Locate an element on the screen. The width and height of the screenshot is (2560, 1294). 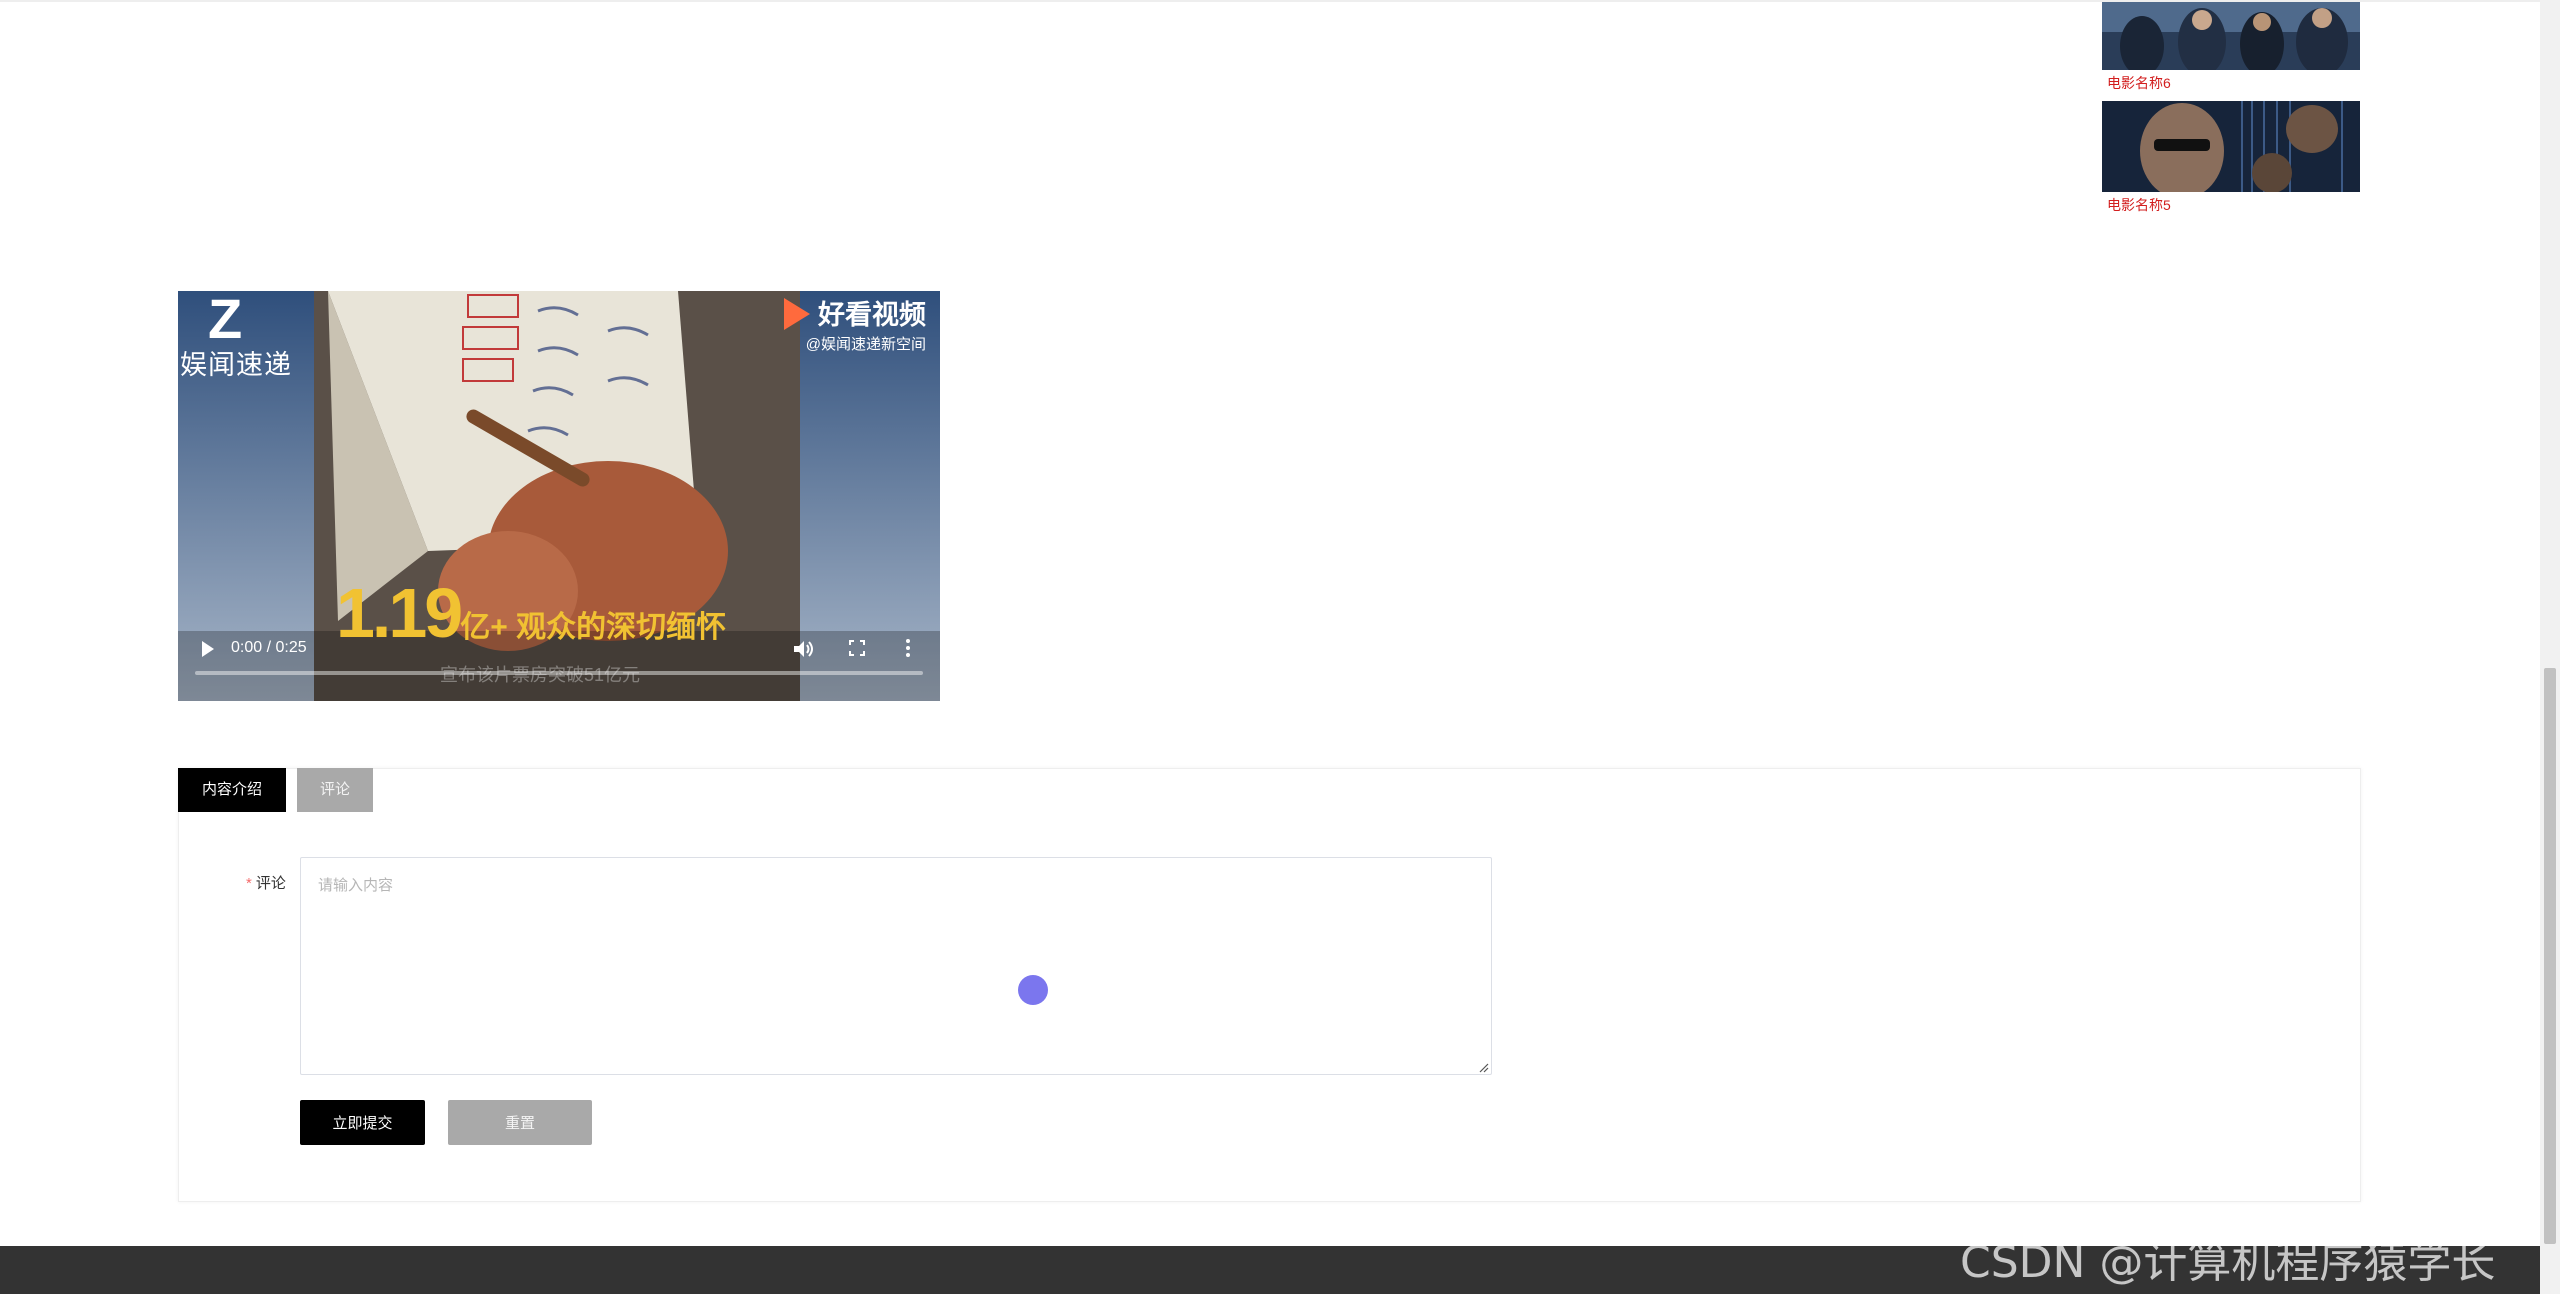
comment-label: * 评论 is located at coordinates (266, 882).